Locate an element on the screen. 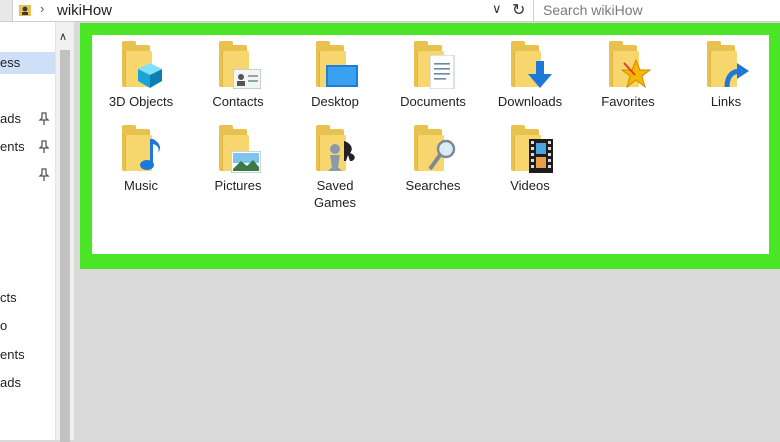 This screenshot has width=780, height=442. sidebar-item-downloads: ads is located at coordinates (27, 119).